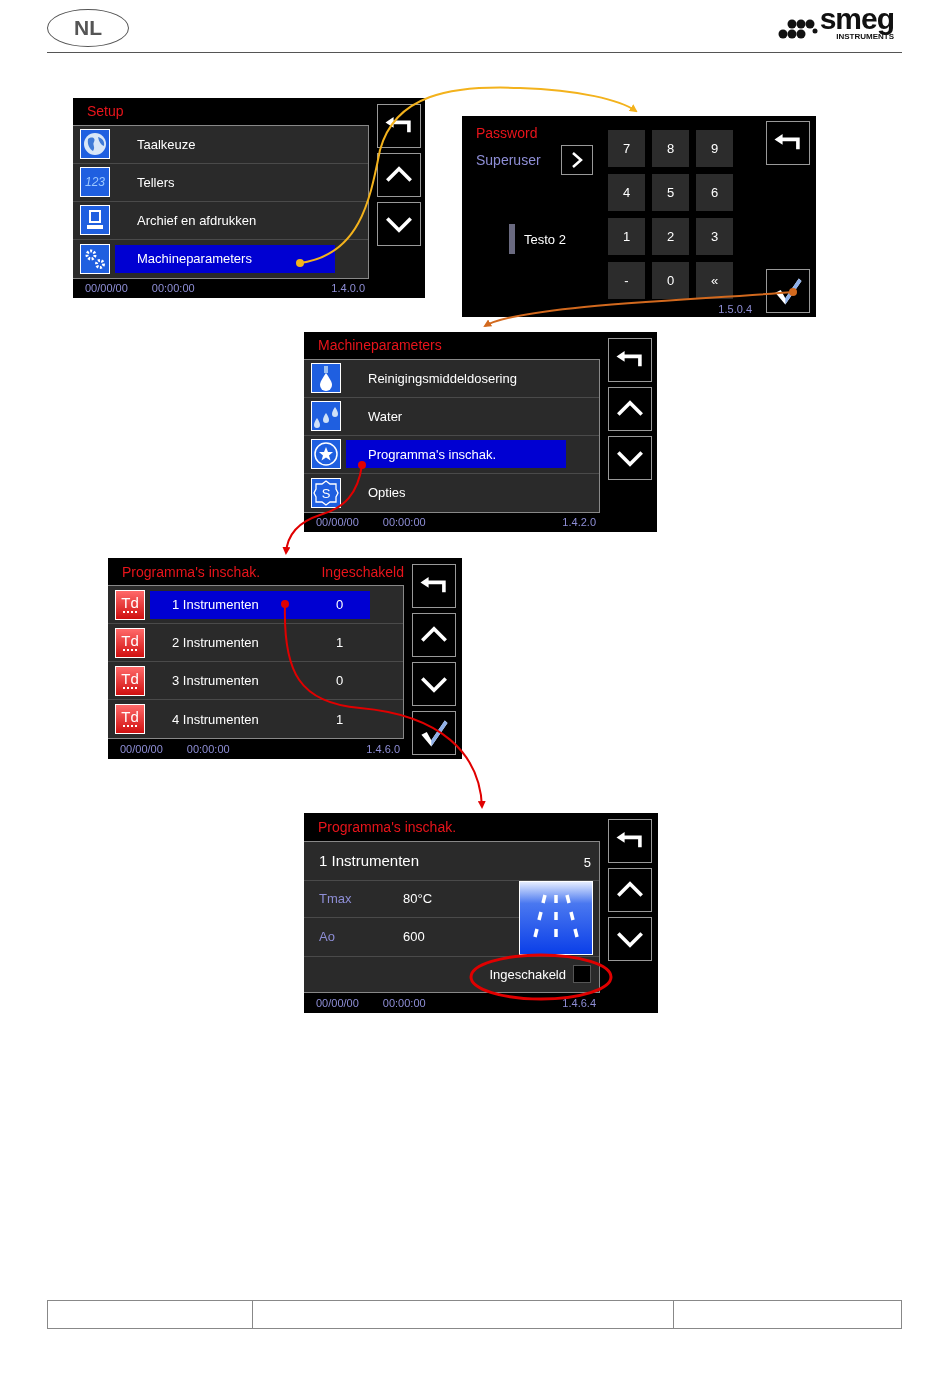  I want to click on keypad-key: 9, so click(714, 148).